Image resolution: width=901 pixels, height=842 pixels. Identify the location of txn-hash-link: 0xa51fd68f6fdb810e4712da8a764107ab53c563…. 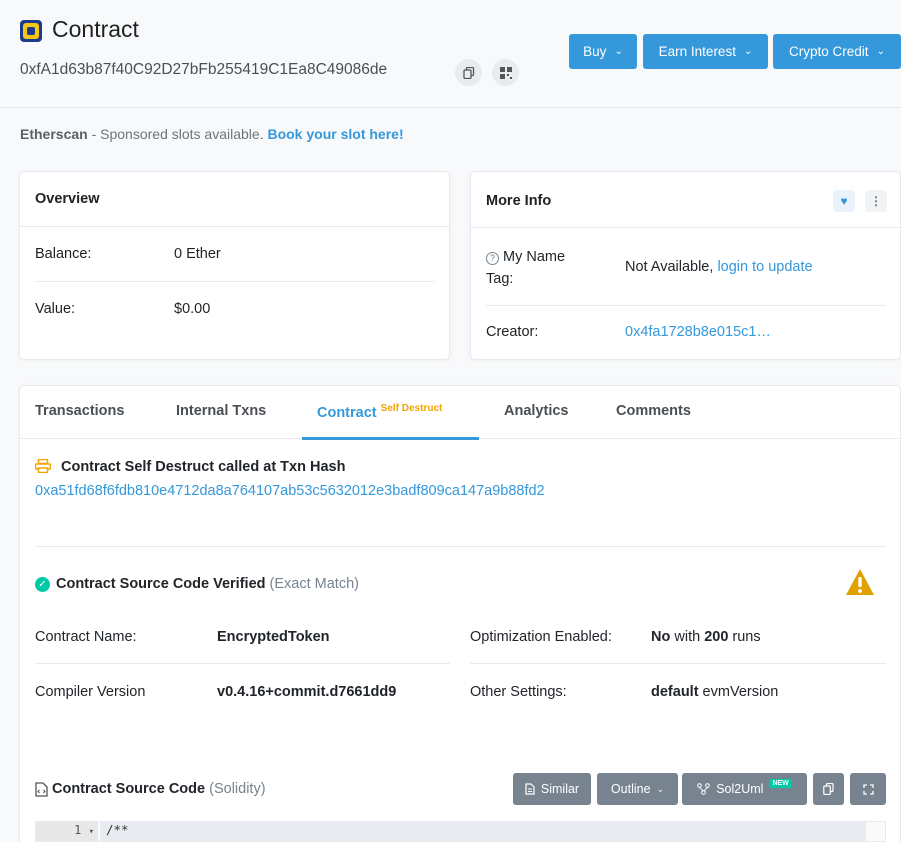
(290, 491).